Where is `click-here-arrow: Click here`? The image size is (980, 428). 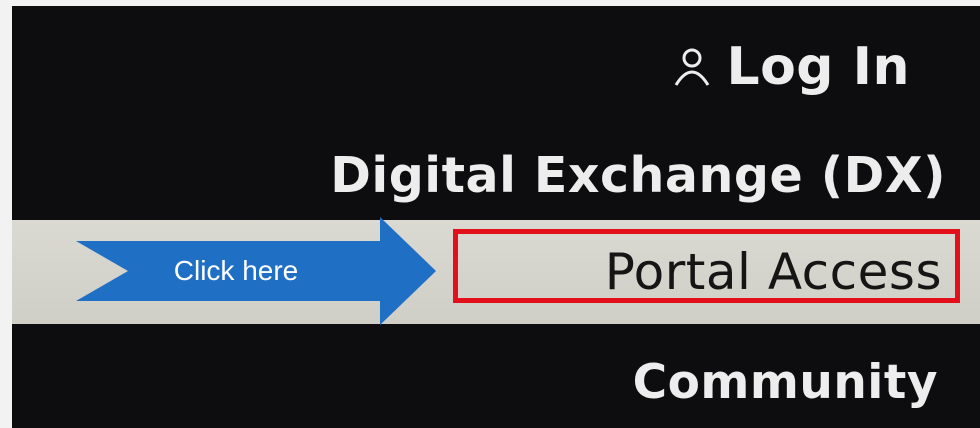
click-here-arrow: Click here is located at coordinates (256, 271).